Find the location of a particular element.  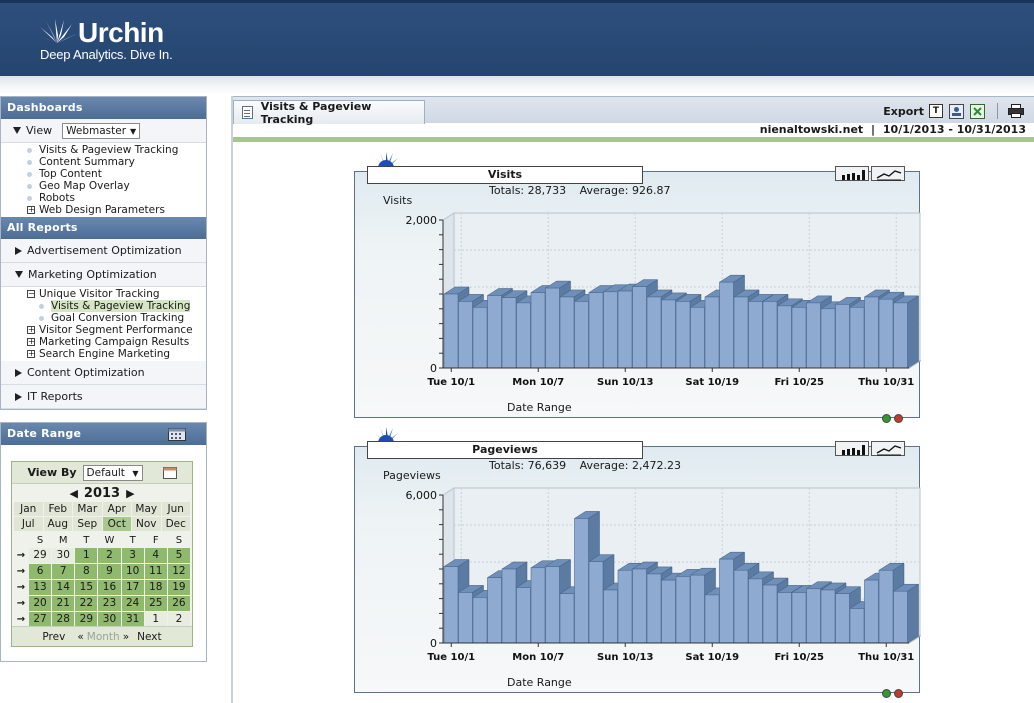

report-item: − Unique Visitor Tracking is located at coordinates (116, 294).